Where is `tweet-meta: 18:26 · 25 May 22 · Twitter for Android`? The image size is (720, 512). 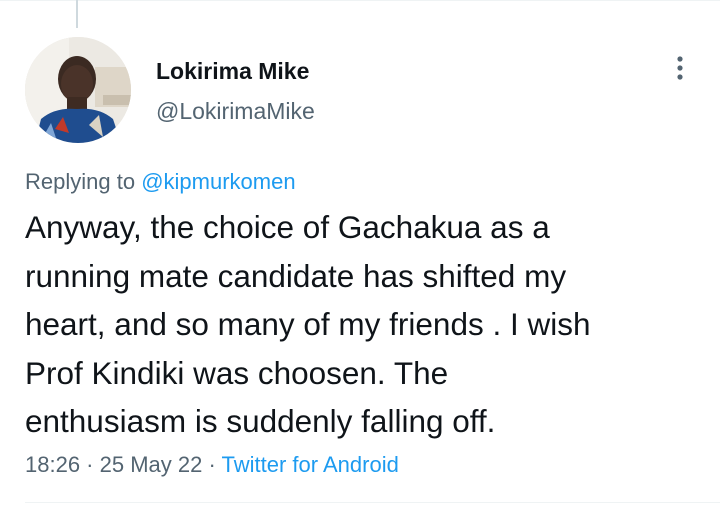
tweet-meta: 18:26 · 25 May 22 · Twitter for Android is located at coordinates (212, 465).